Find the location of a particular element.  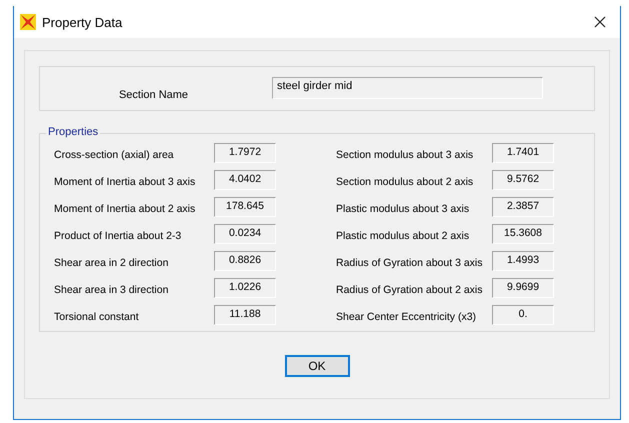

property-value-field: 0. is located at coordinates (523, 315).